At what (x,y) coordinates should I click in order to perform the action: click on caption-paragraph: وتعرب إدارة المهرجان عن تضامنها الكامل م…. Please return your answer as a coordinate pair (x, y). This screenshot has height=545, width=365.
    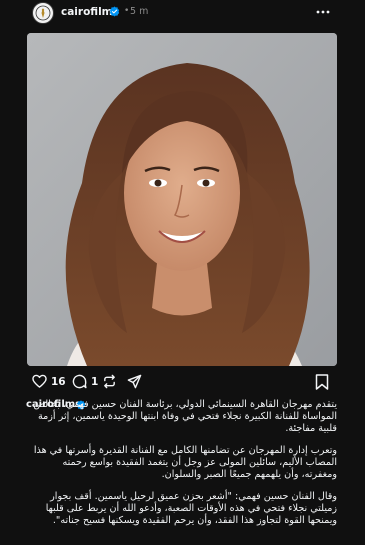
    Looking at the image, I should click on (185, 462).